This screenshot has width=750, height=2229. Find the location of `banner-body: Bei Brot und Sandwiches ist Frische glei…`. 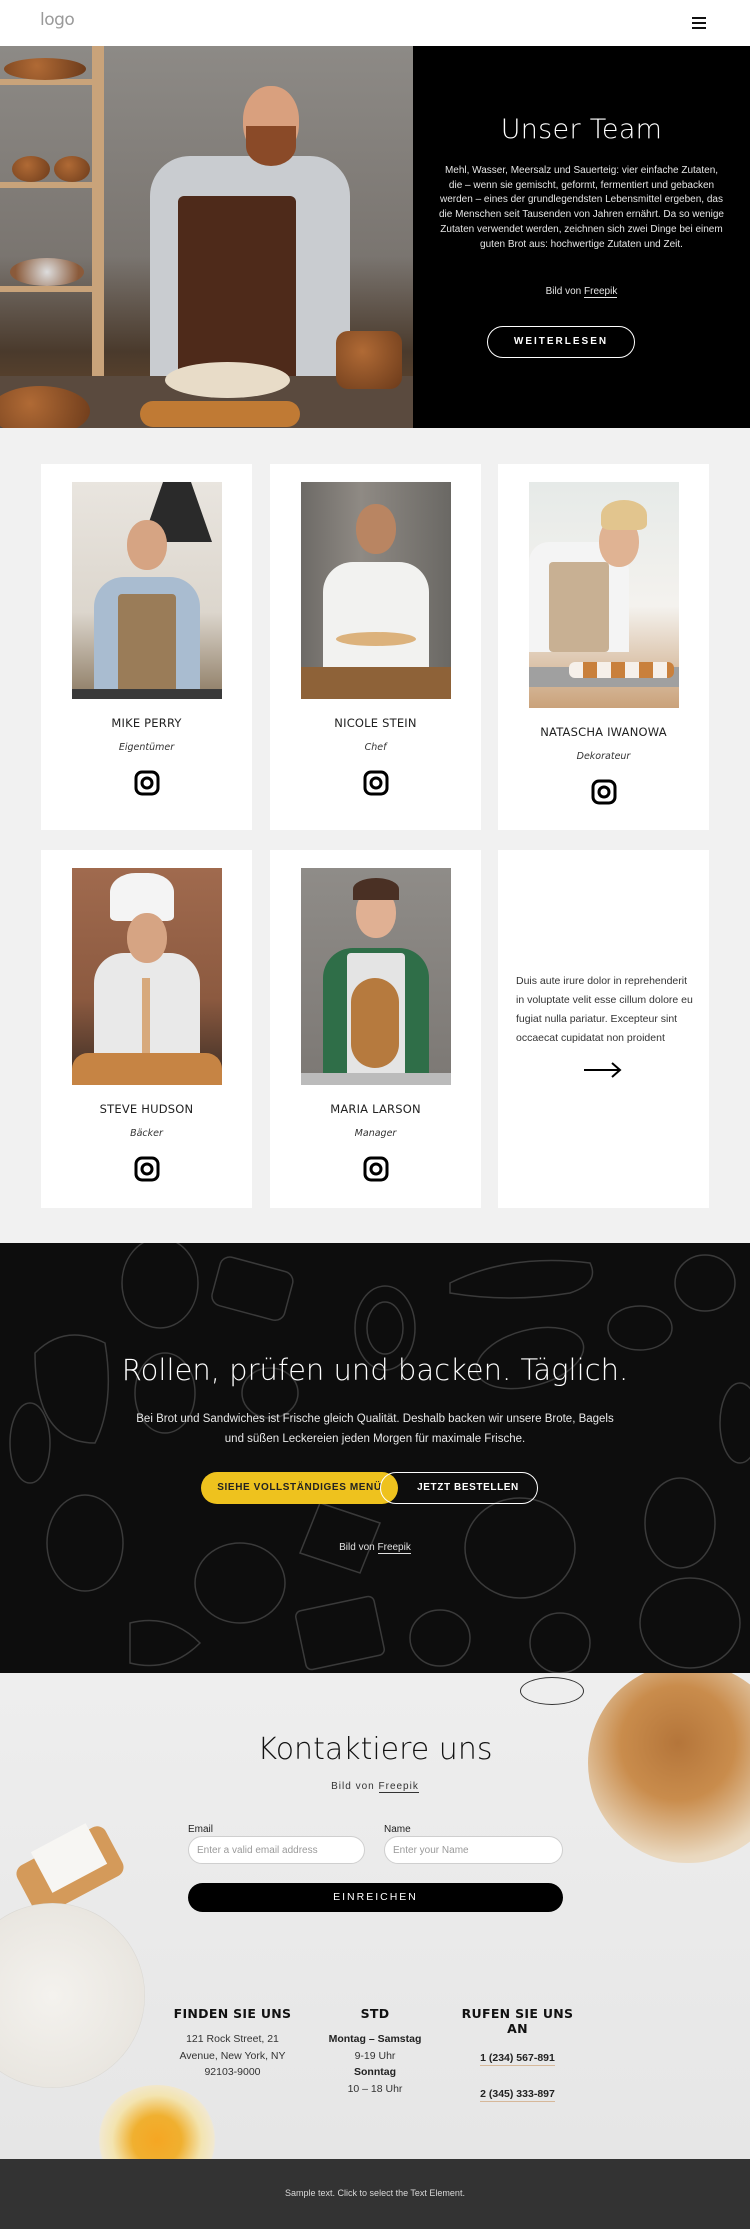

banner-body: Bei Brot und Sandwiches ist Frische glei… is located at coordinates (375, 1429).